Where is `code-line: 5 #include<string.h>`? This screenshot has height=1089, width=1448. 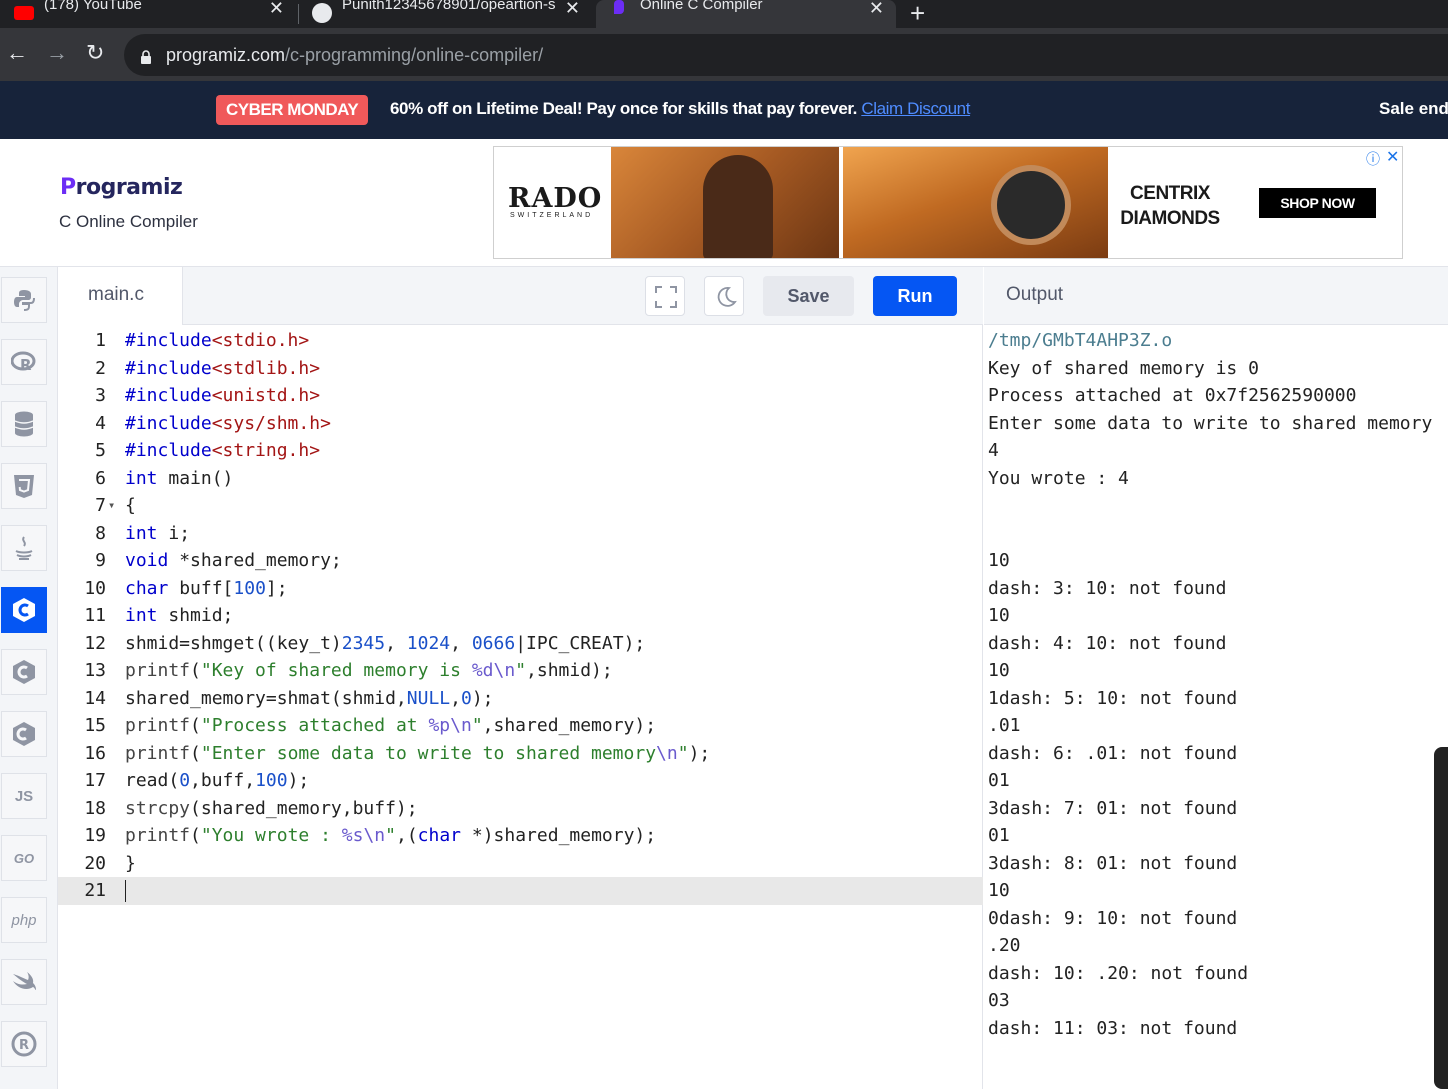
code-line: 5 #include<string.h> is located at coordinates (520, 451).